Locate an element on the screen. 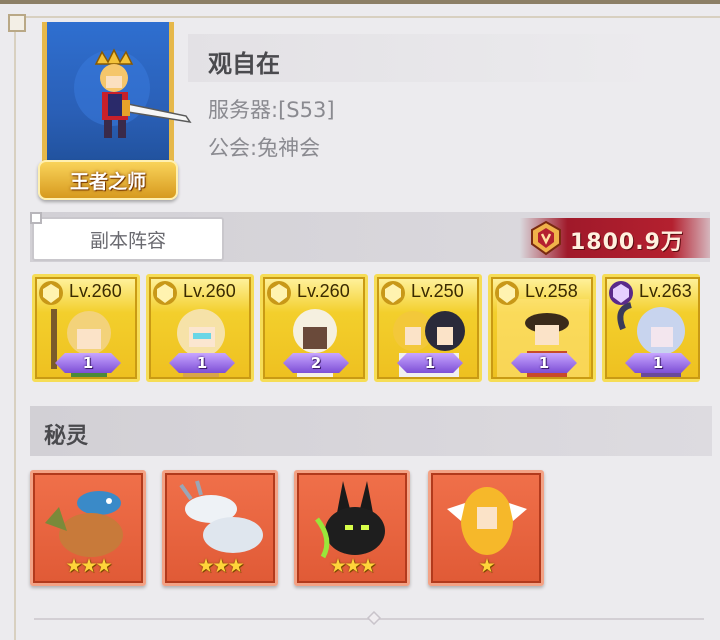 This screenshot has height=640, width=720. hero-level: Lv.263 is located at coordinates (665, 291).